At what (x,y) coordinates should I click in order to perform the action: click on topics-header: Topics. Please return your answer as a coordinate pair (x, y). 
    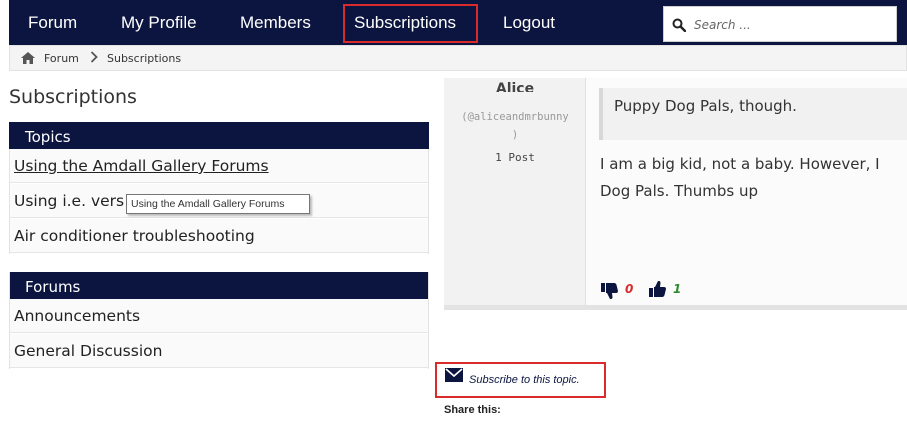
    Looking at the image, I should click on (219, 135).